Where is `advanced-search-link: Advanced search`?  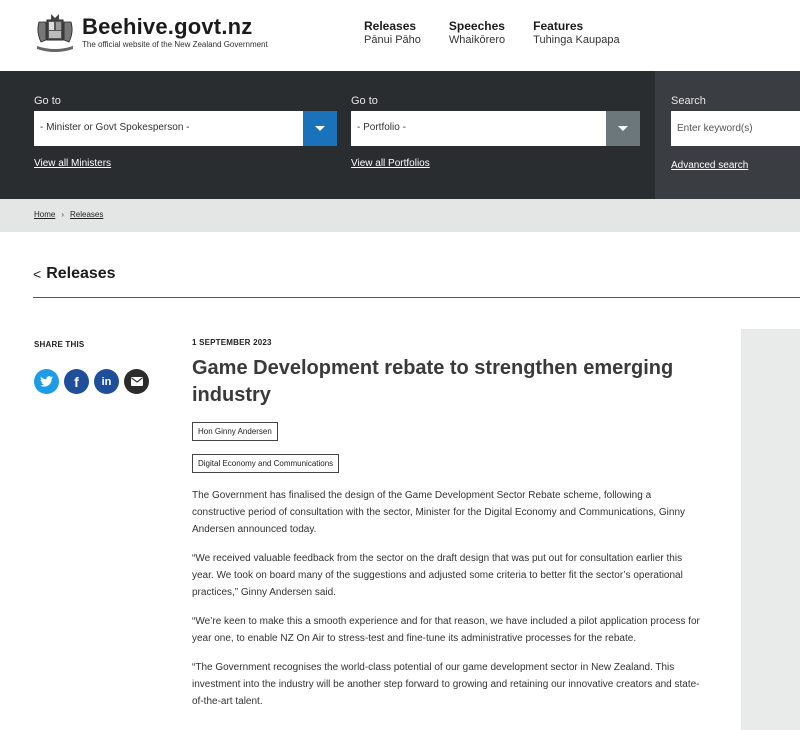 advanced-search-link: Advanced search is located at coordinates (709, 165).